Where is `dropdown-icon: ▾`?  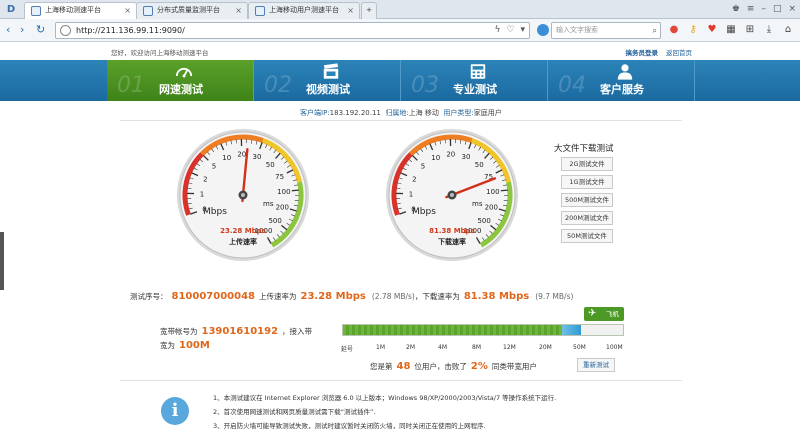
dropdown-icon: ▾ is located at coordinates (522, 30).